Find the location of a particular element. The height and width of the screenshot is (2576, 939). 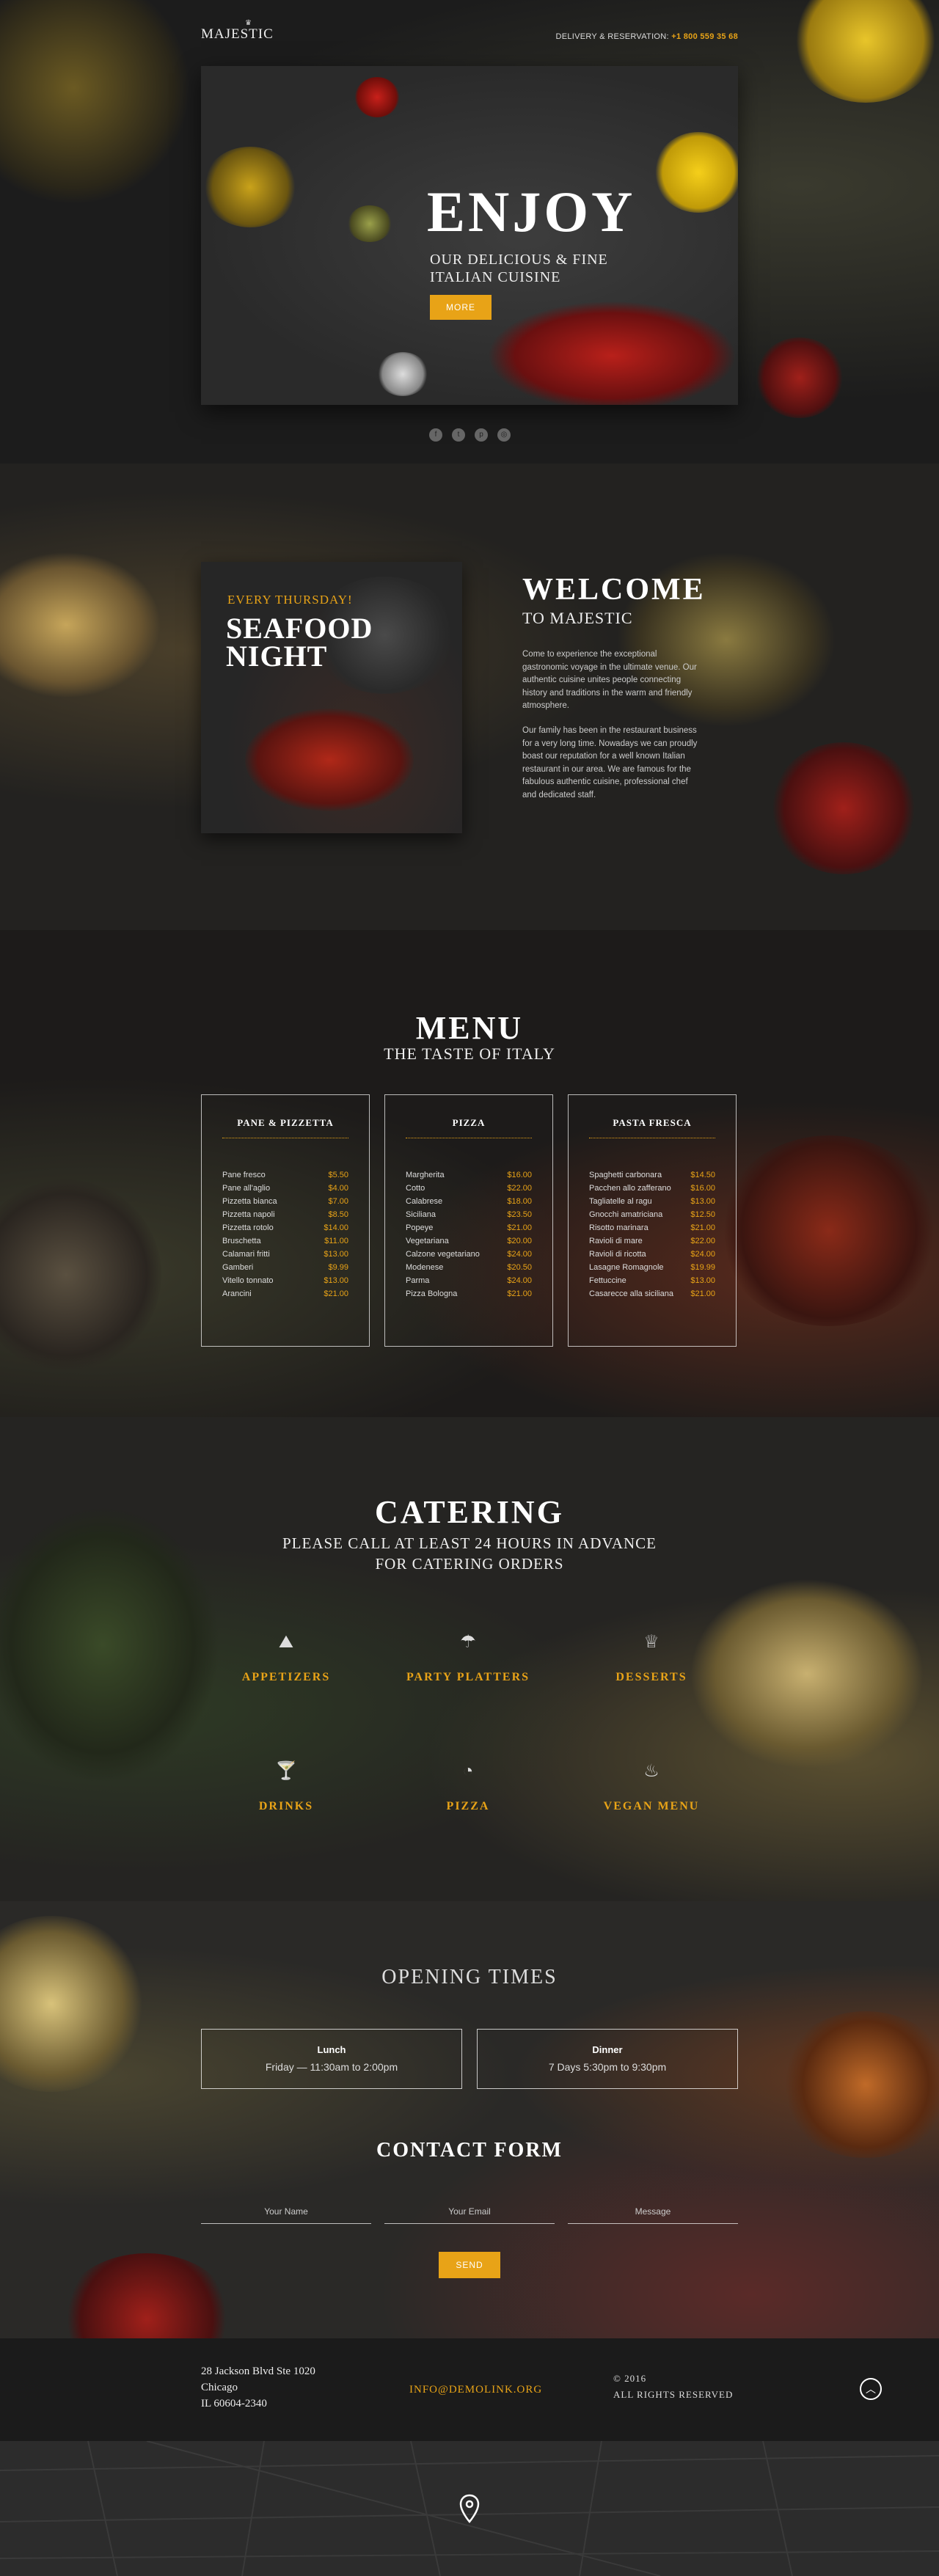

menu-item-name: Pizzetta bianca is located at coordinates (250, 1201).